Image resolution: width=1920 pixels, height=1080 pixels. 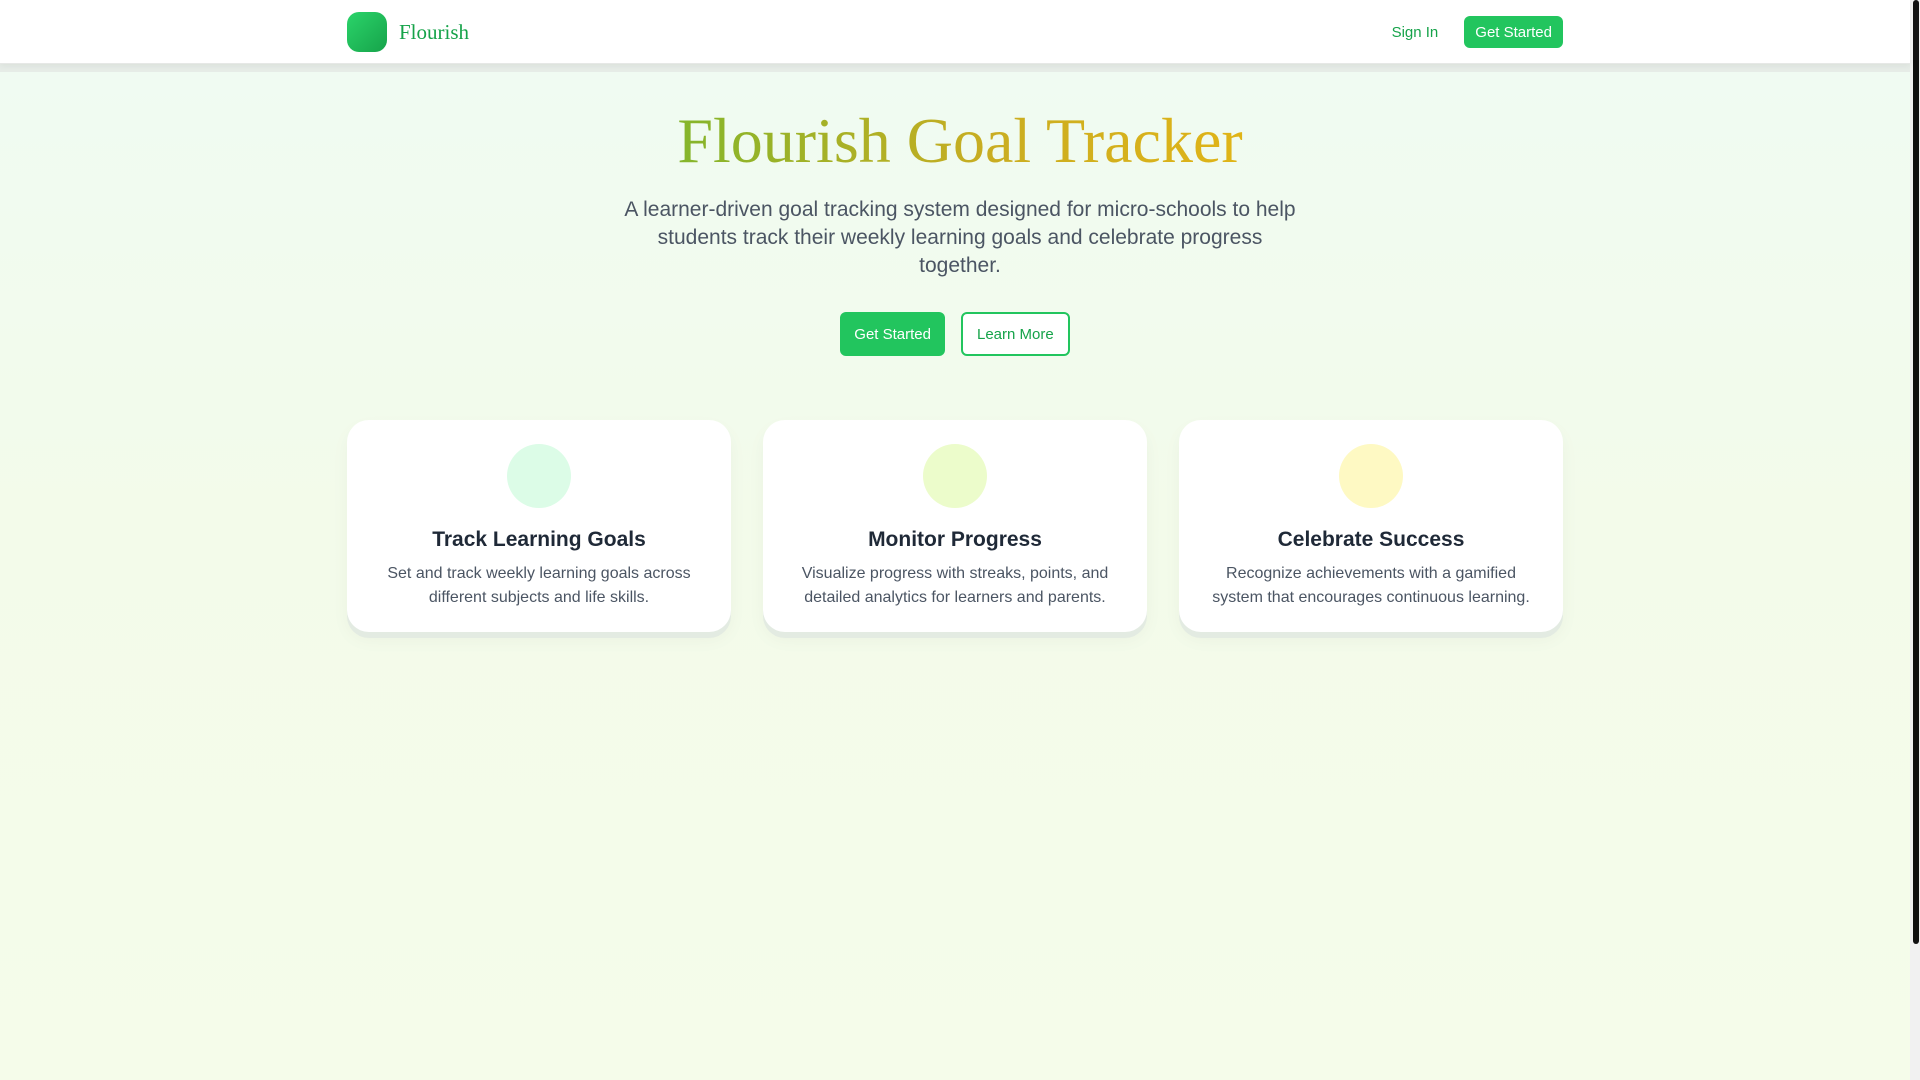 I want to click on brand-name: Flourish, so click(x=434, y=31).